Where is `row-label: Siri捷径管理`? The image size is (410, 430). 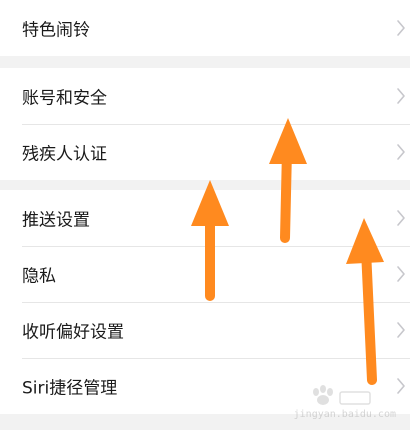
row-label: Siri捷径管理 is located at coordinates (70, 388).